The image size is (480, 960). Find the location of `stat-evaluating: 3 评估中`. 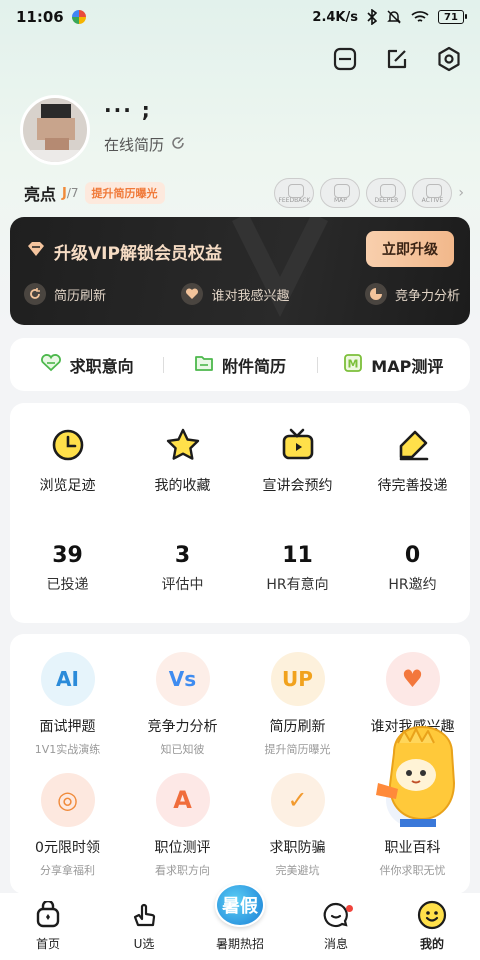

stat-evaluating: 3 评估中 is located at coordinates (182, 568).